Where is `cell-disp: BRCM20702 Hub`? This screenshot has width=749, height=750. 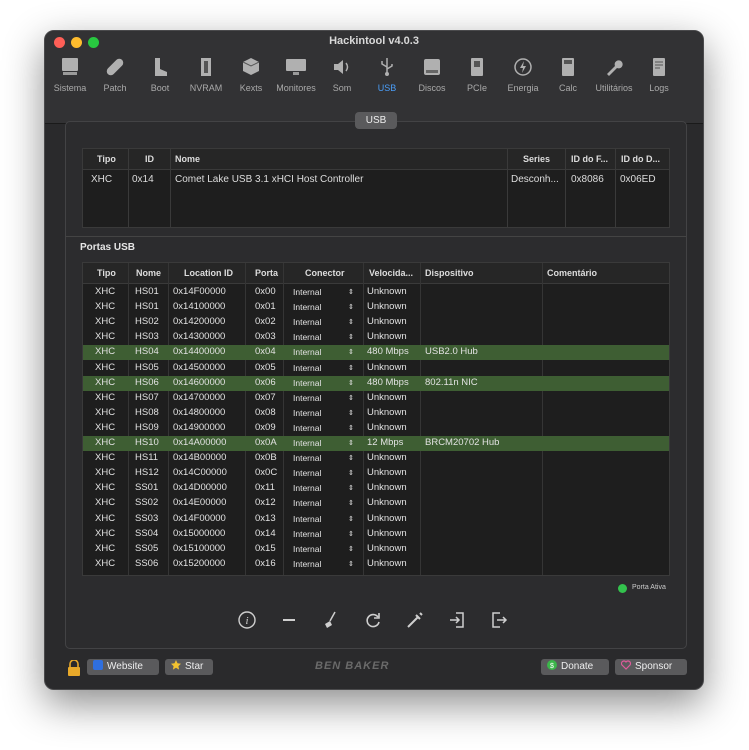 cell-disp: BRCM20702 Hub is located at coordinates (462, 442).